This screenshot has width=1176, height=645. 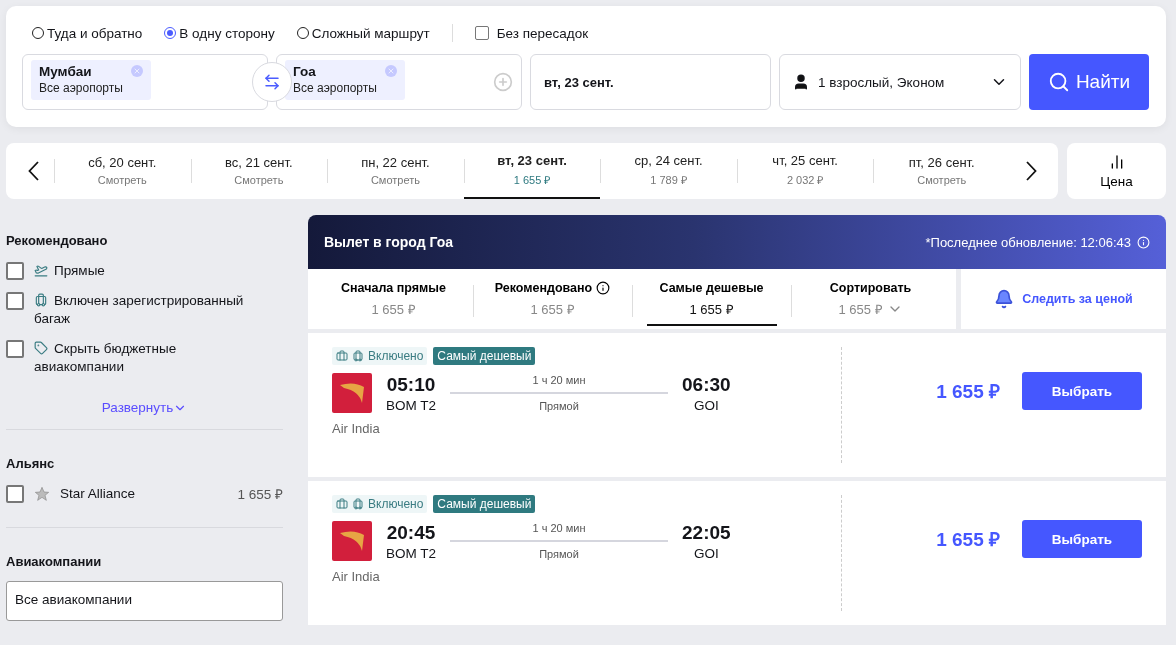 What do you see at coordinates (393, 299) in the screenshot?
I see `sort-tab: Сначала прямые 1 655 ₽` at bounding box center [393, 299].